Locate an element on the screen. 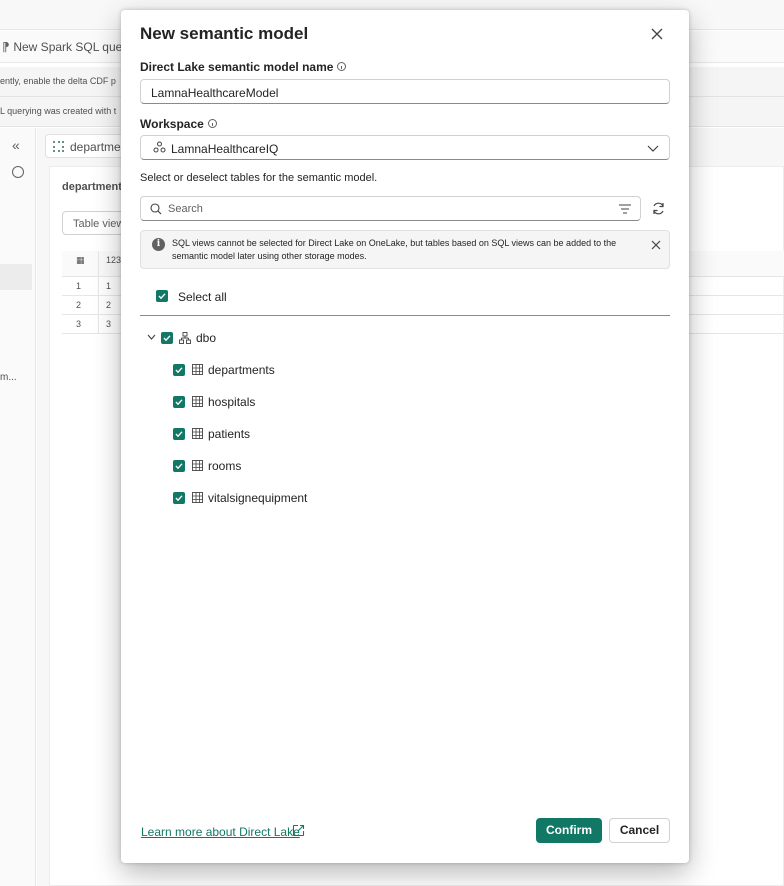 Image resolution: width=784 pixels, height=886 pixels. refresh-icon is located at coordinates (658, 208).